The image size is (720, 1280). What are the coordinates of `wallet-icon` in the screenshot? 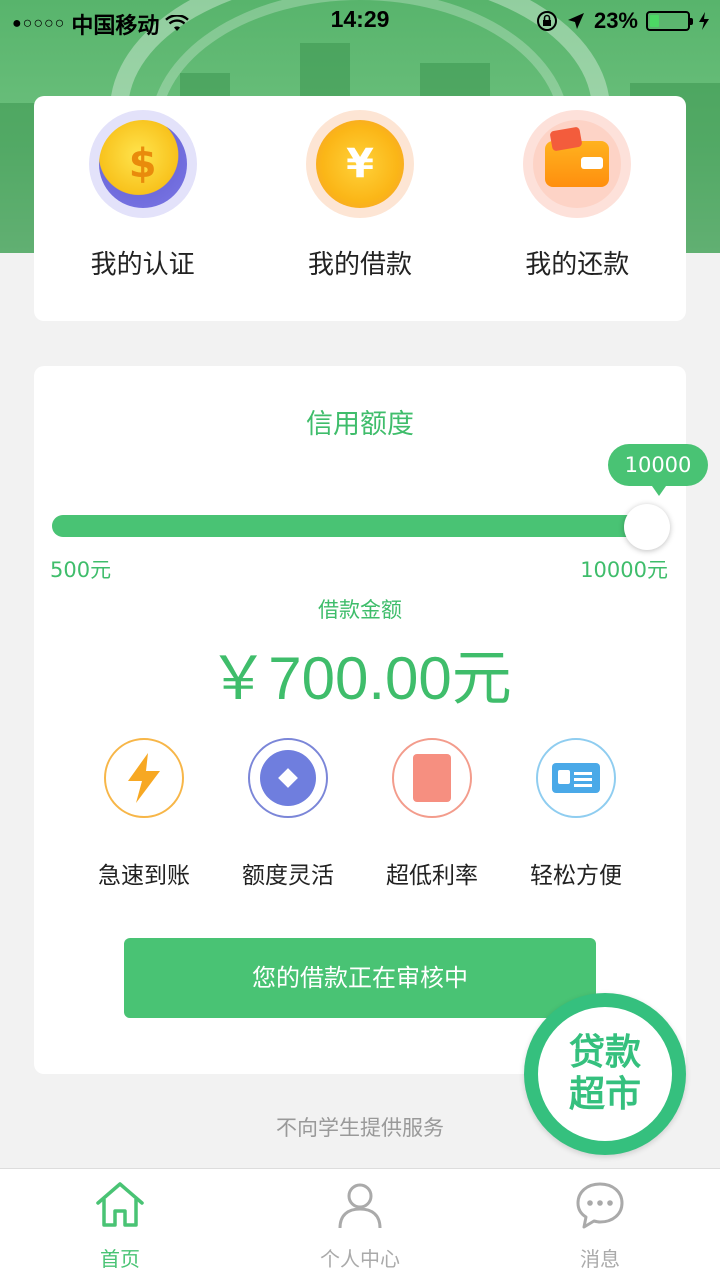 It's located at (577, 164).